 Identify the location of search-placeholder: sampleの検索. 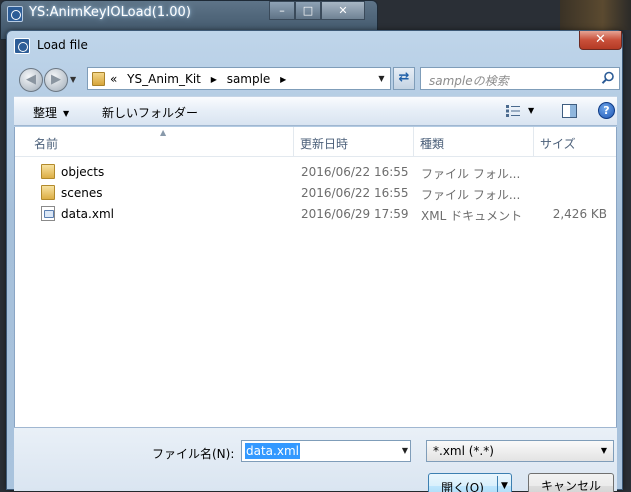
(469, 81).